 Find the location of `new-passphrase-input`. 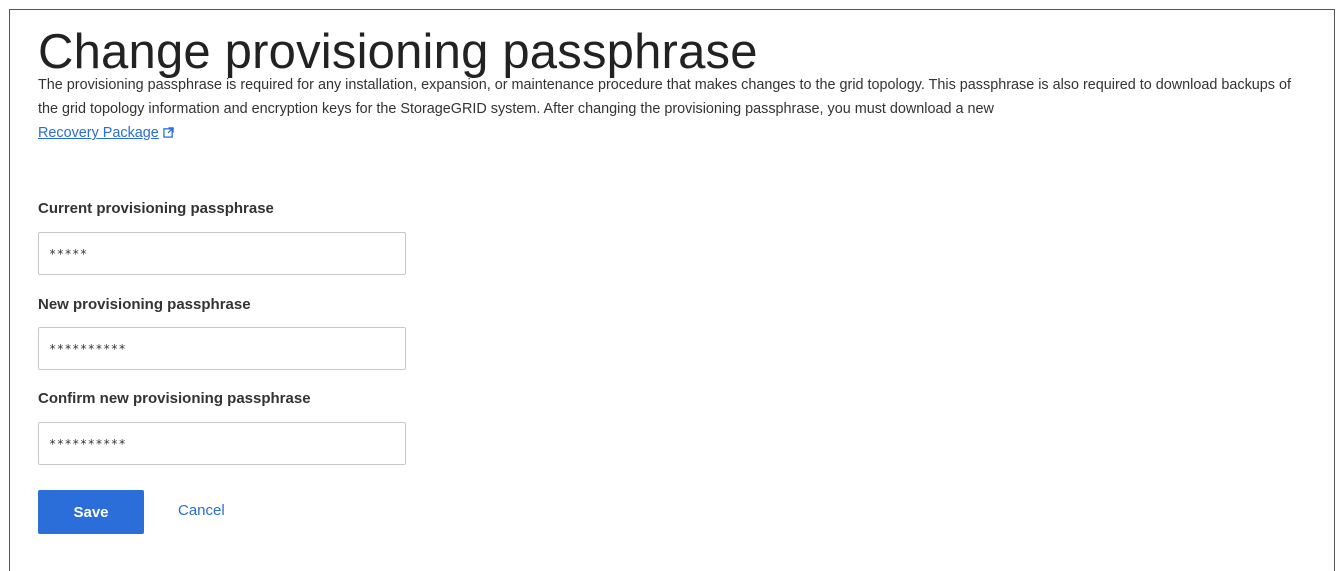

new-passphrase-input is located at coordinates (222, 348).